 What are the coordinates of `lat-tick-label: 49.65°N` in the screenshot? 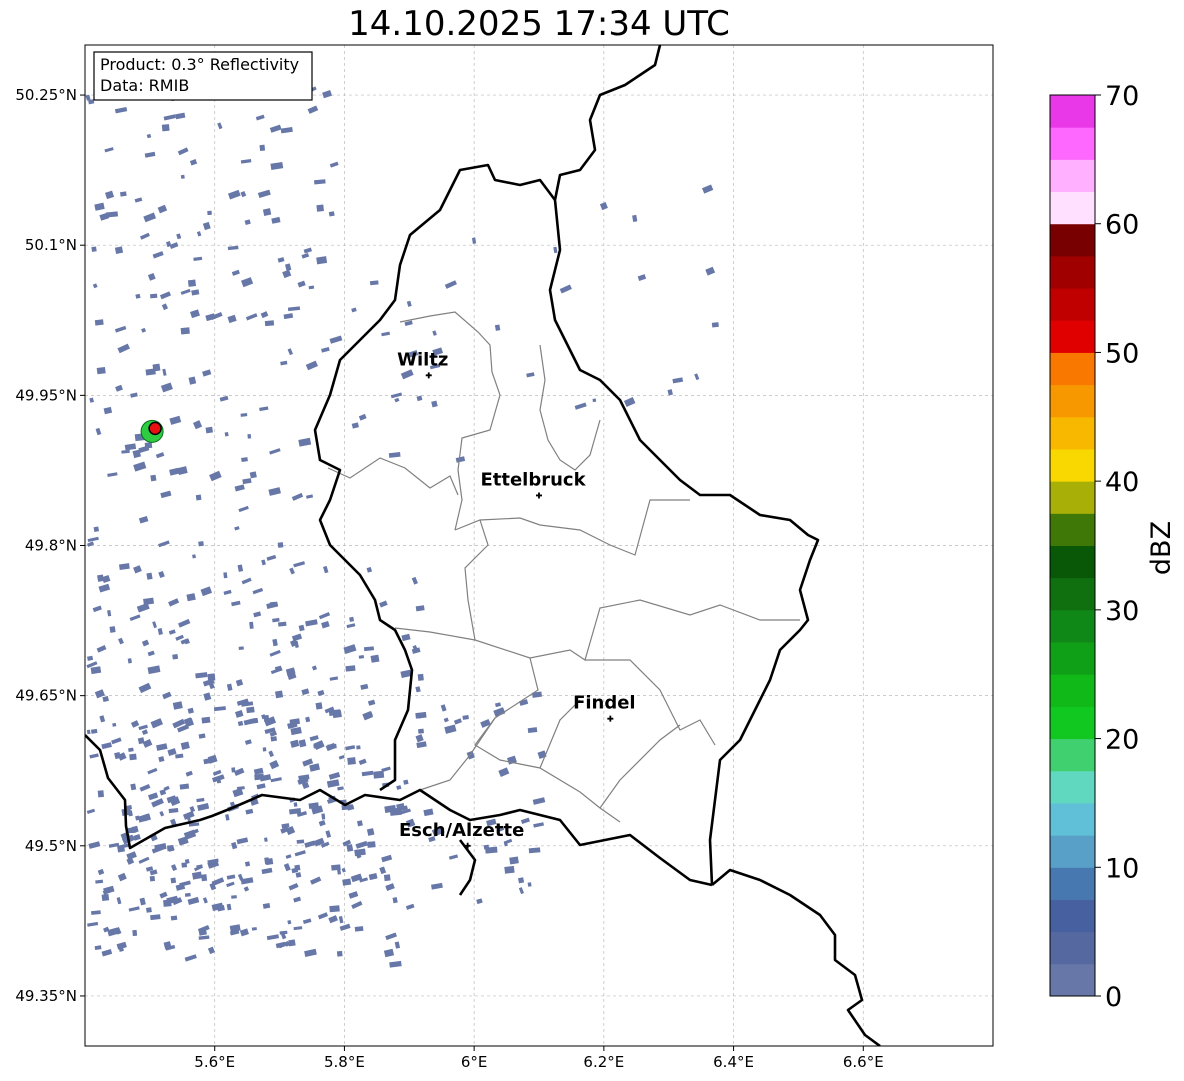 It's located at (46, 696).